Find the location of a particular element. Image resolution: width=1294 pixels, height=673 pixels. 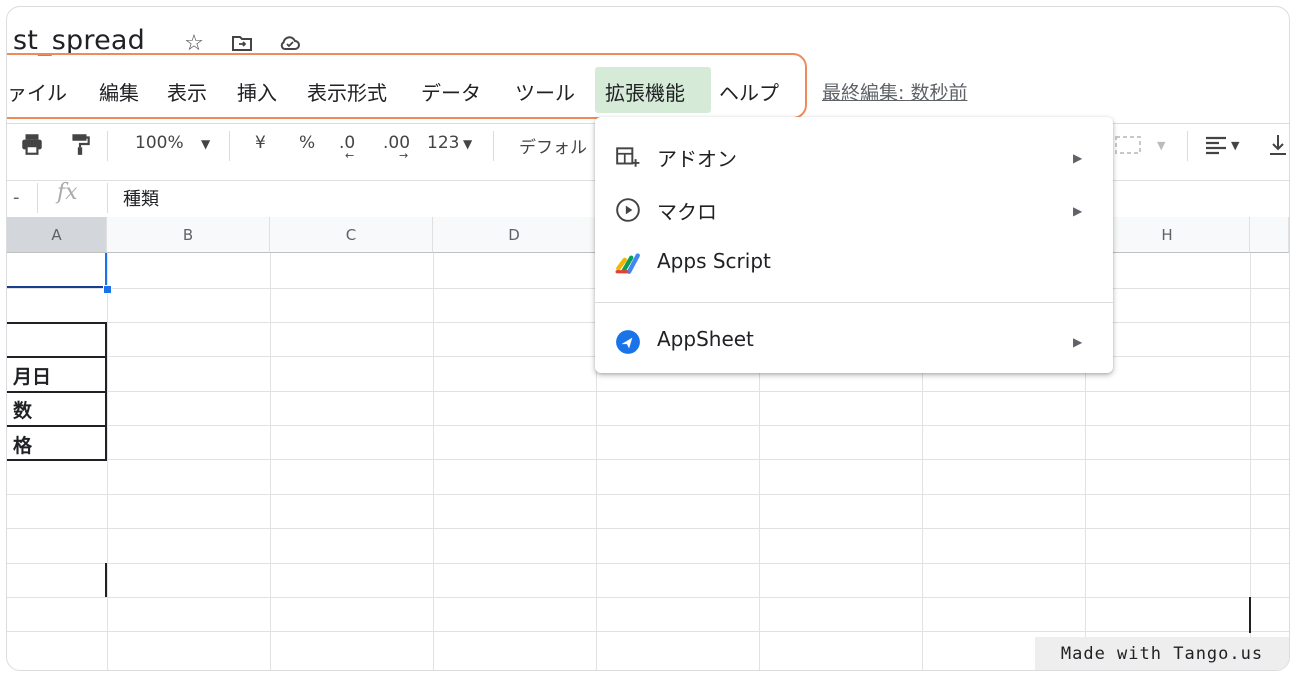

play-circle-icon is located at coordinates (628, 210).